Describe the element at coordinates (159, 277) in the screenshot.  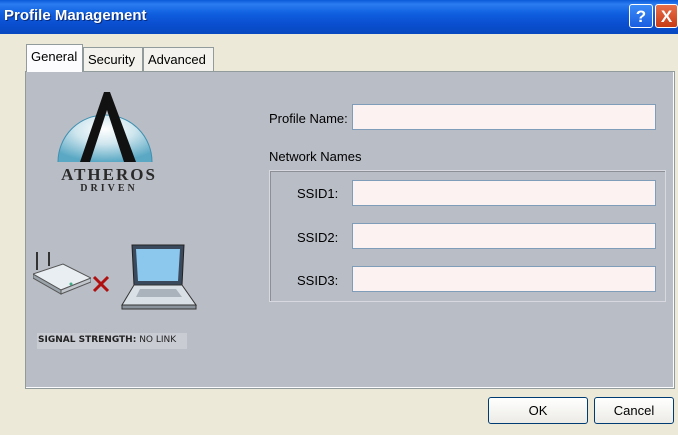
I see `laptop-icon` at that location.